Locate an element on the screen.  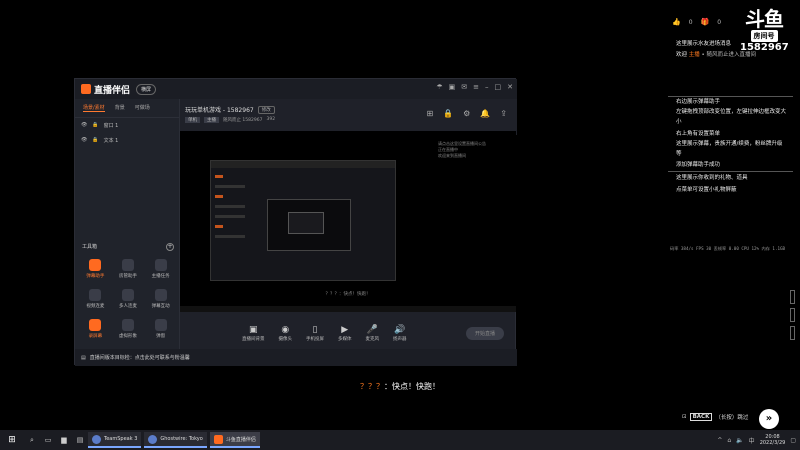
douyu-room-badge: 斗鱼 房间号 1582967 is located at coordinates (764, 30).